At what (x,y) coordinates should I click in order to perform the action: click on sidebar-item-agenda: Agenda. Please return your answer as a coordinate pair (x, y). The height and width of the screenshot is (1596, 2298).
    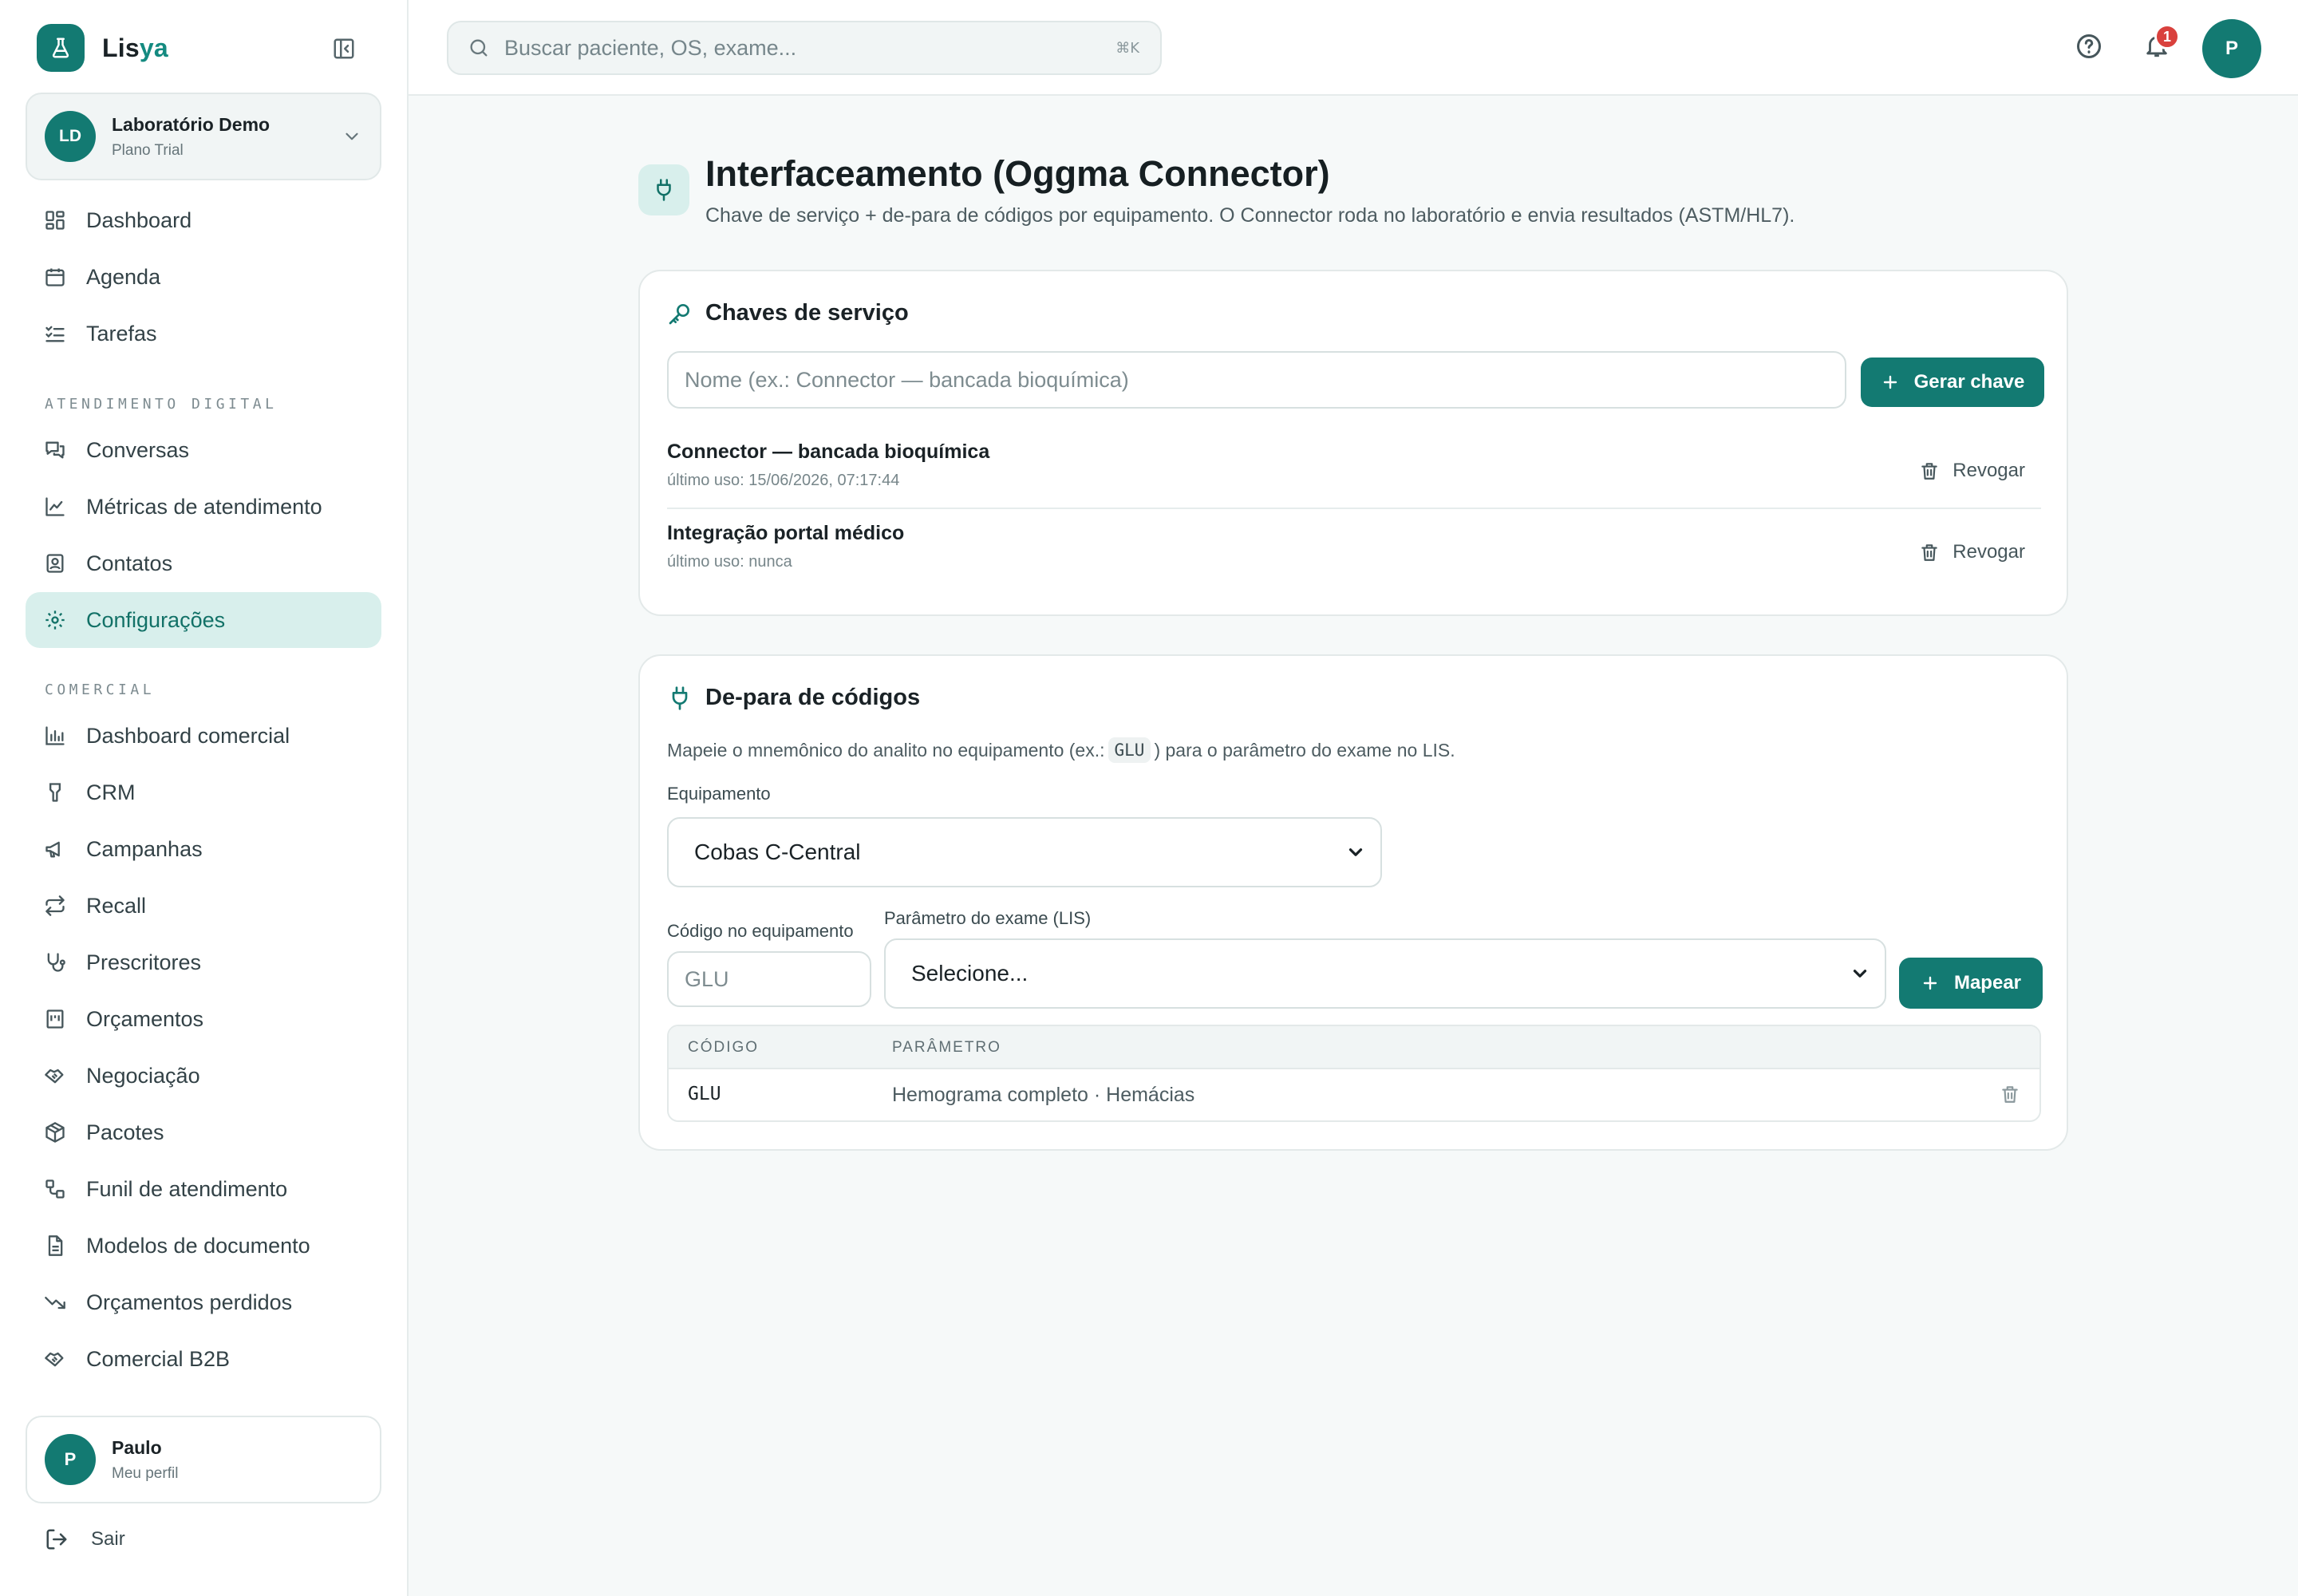
    Looking at the image, I should click on (204, 277).